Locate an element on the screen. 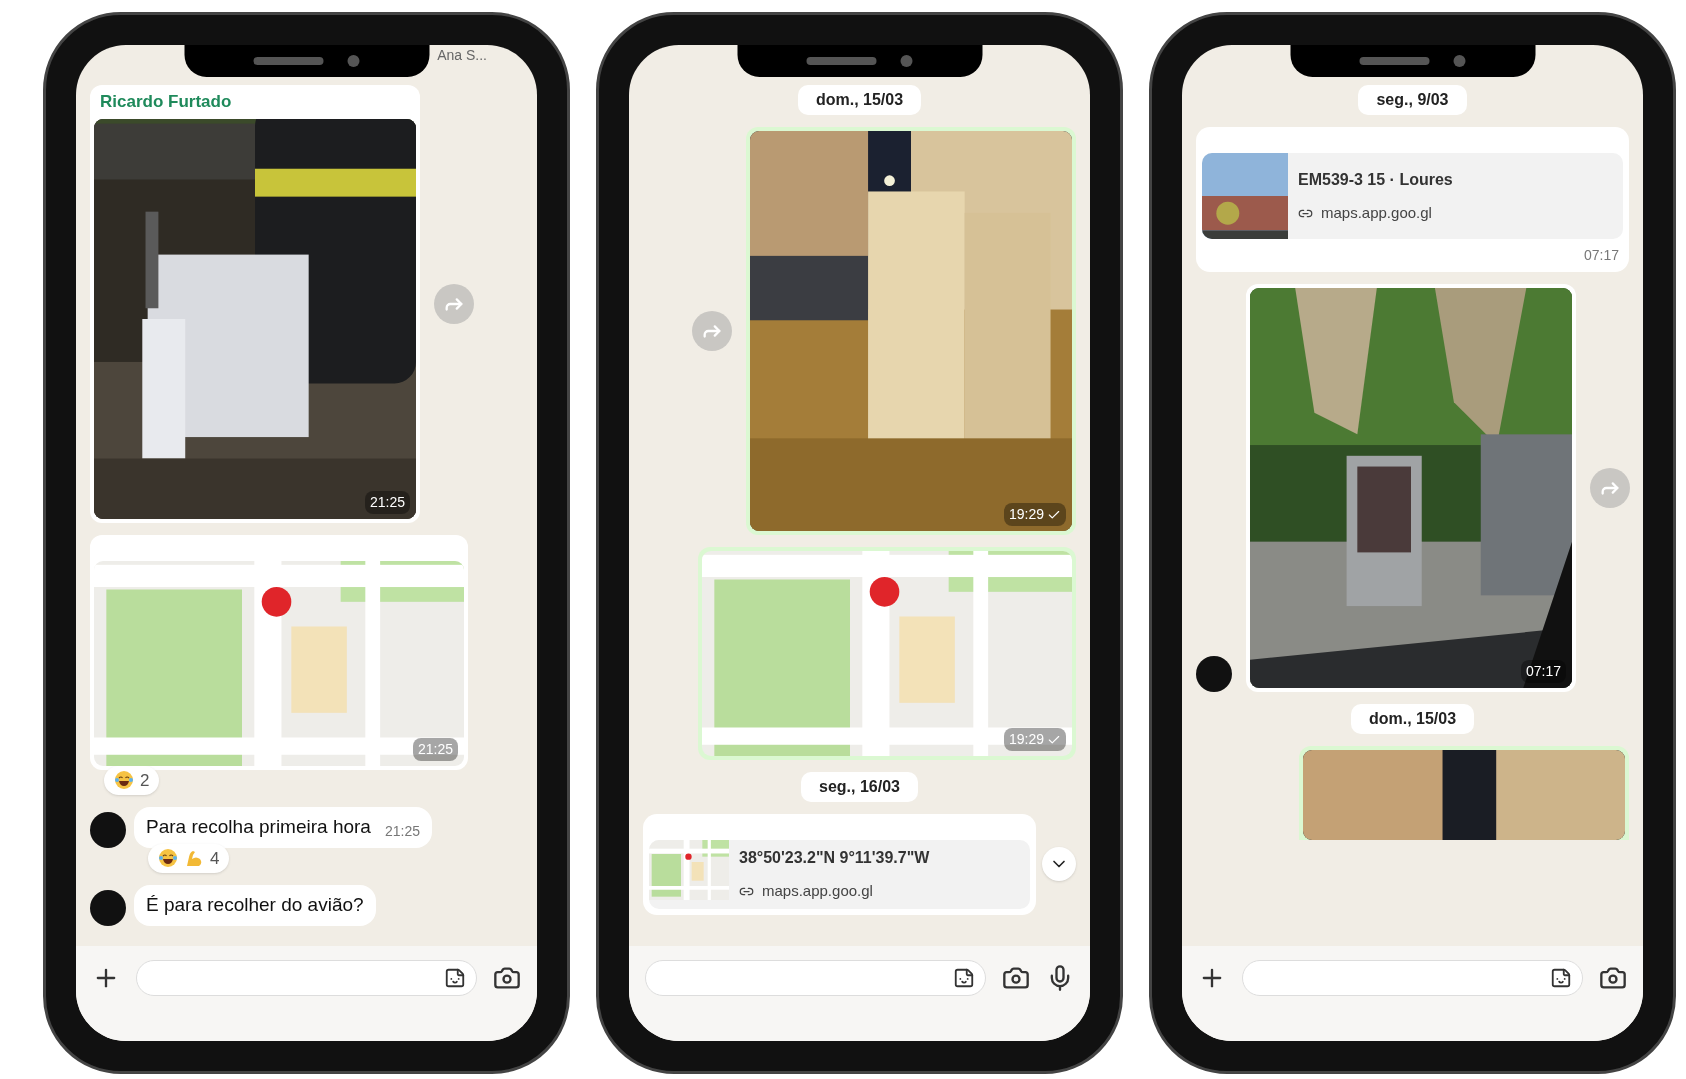  link-preview: EM539-3 15 · Loures maps.app.goo.gl is located at coordinates (1412, 196).